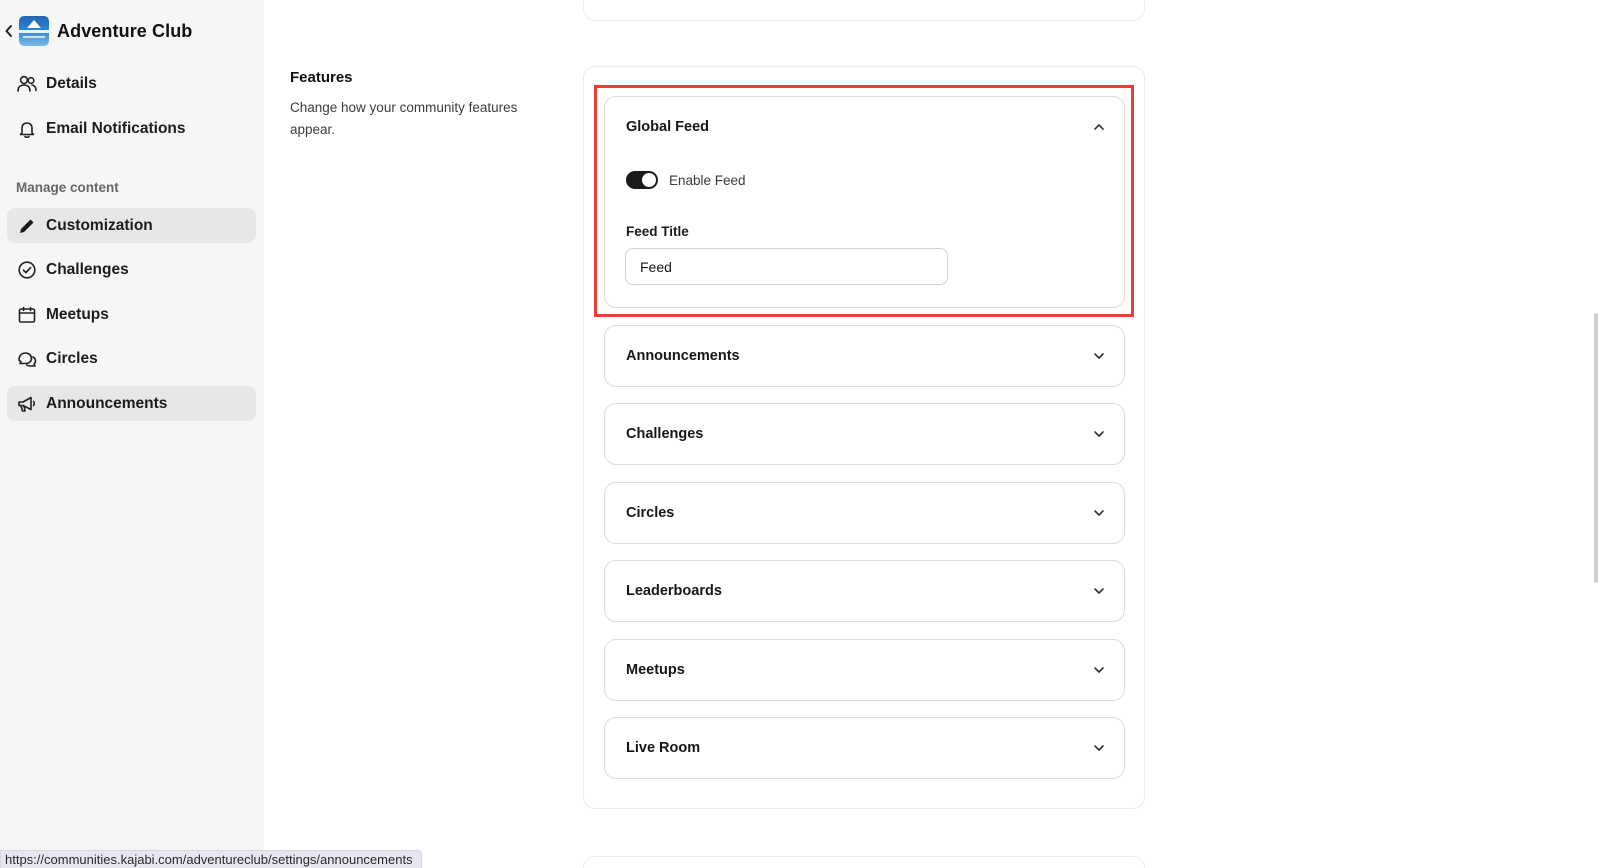 The image size is (1600, 868). I want to click on accordion-header-announcements: Announcements, so click(864, 356).